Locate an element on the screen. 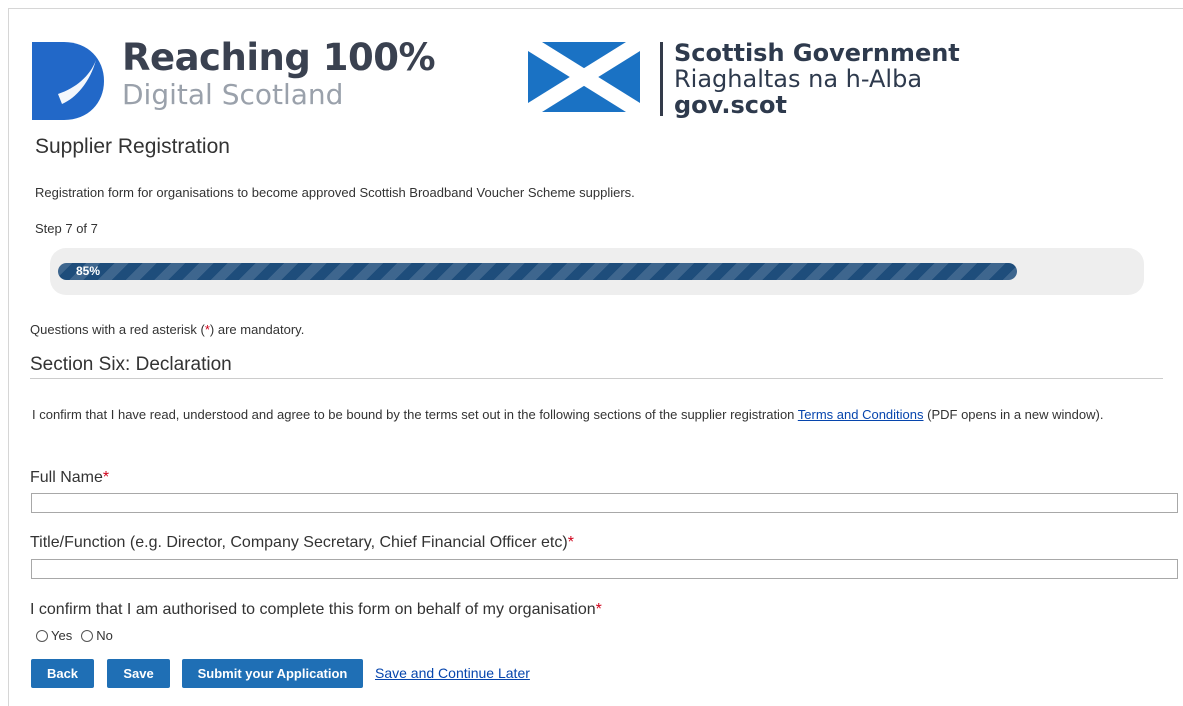 This screenshot has width=1183, height=706. reaching-100-logo-mark is located at coordinates (68, 81).